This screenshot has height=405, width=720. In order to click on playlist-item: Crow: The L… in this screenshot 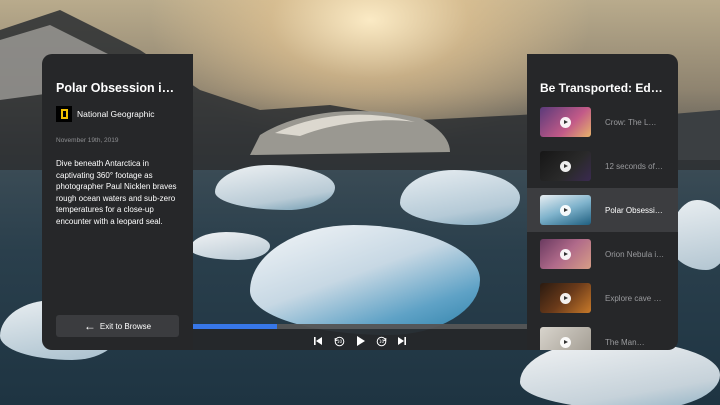, I will do `click(602, 122)`.